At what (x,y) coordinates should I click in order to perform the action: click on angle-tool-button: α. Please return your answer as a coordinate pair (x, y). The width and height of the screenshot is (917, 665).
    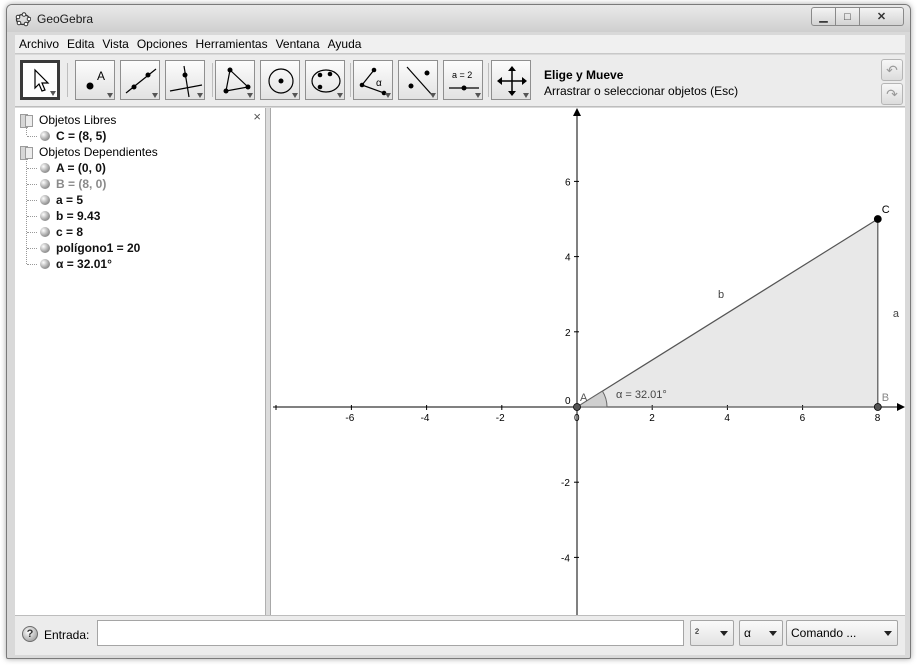
    Looking at the image, I should click on (373, 80).